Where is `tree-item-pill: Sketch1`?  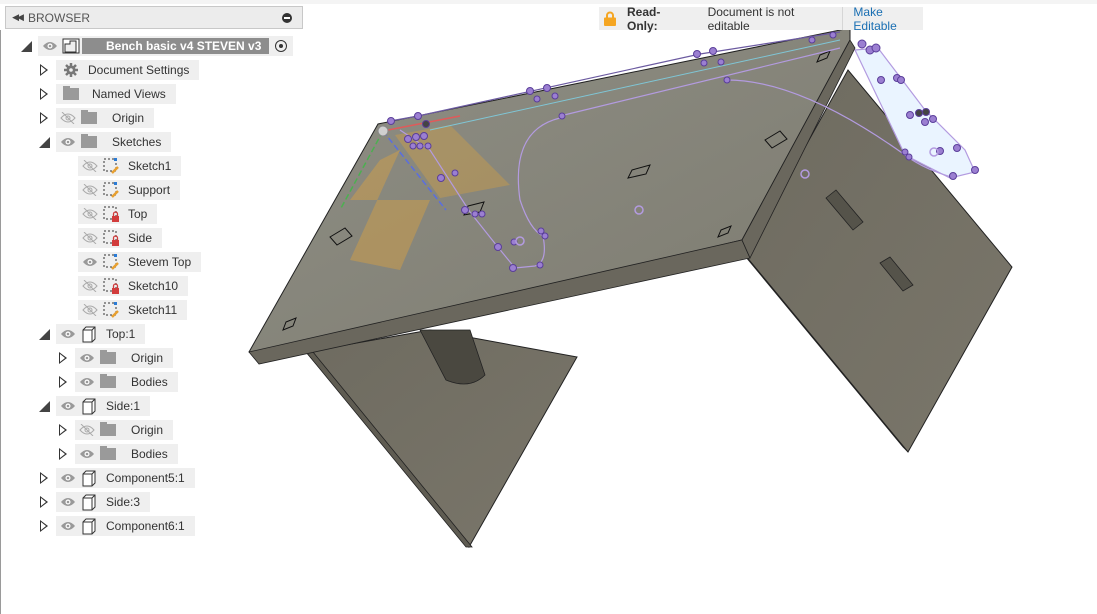
tree-item-pill: Sketch1 is located at coordinates (130, 166).